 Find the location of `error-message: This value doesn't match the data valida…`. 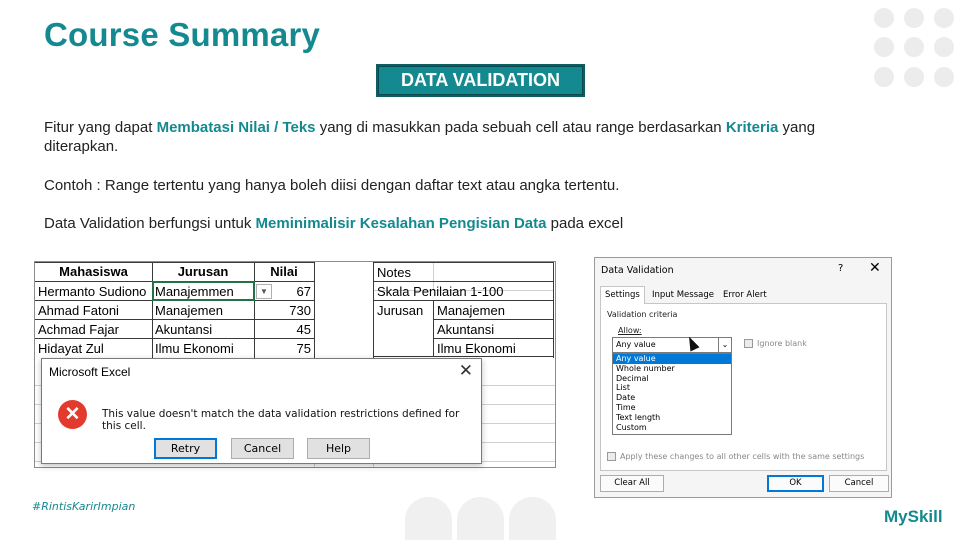

error-message: This value doesn't match the data valida… is located at coordinates (281, 420).